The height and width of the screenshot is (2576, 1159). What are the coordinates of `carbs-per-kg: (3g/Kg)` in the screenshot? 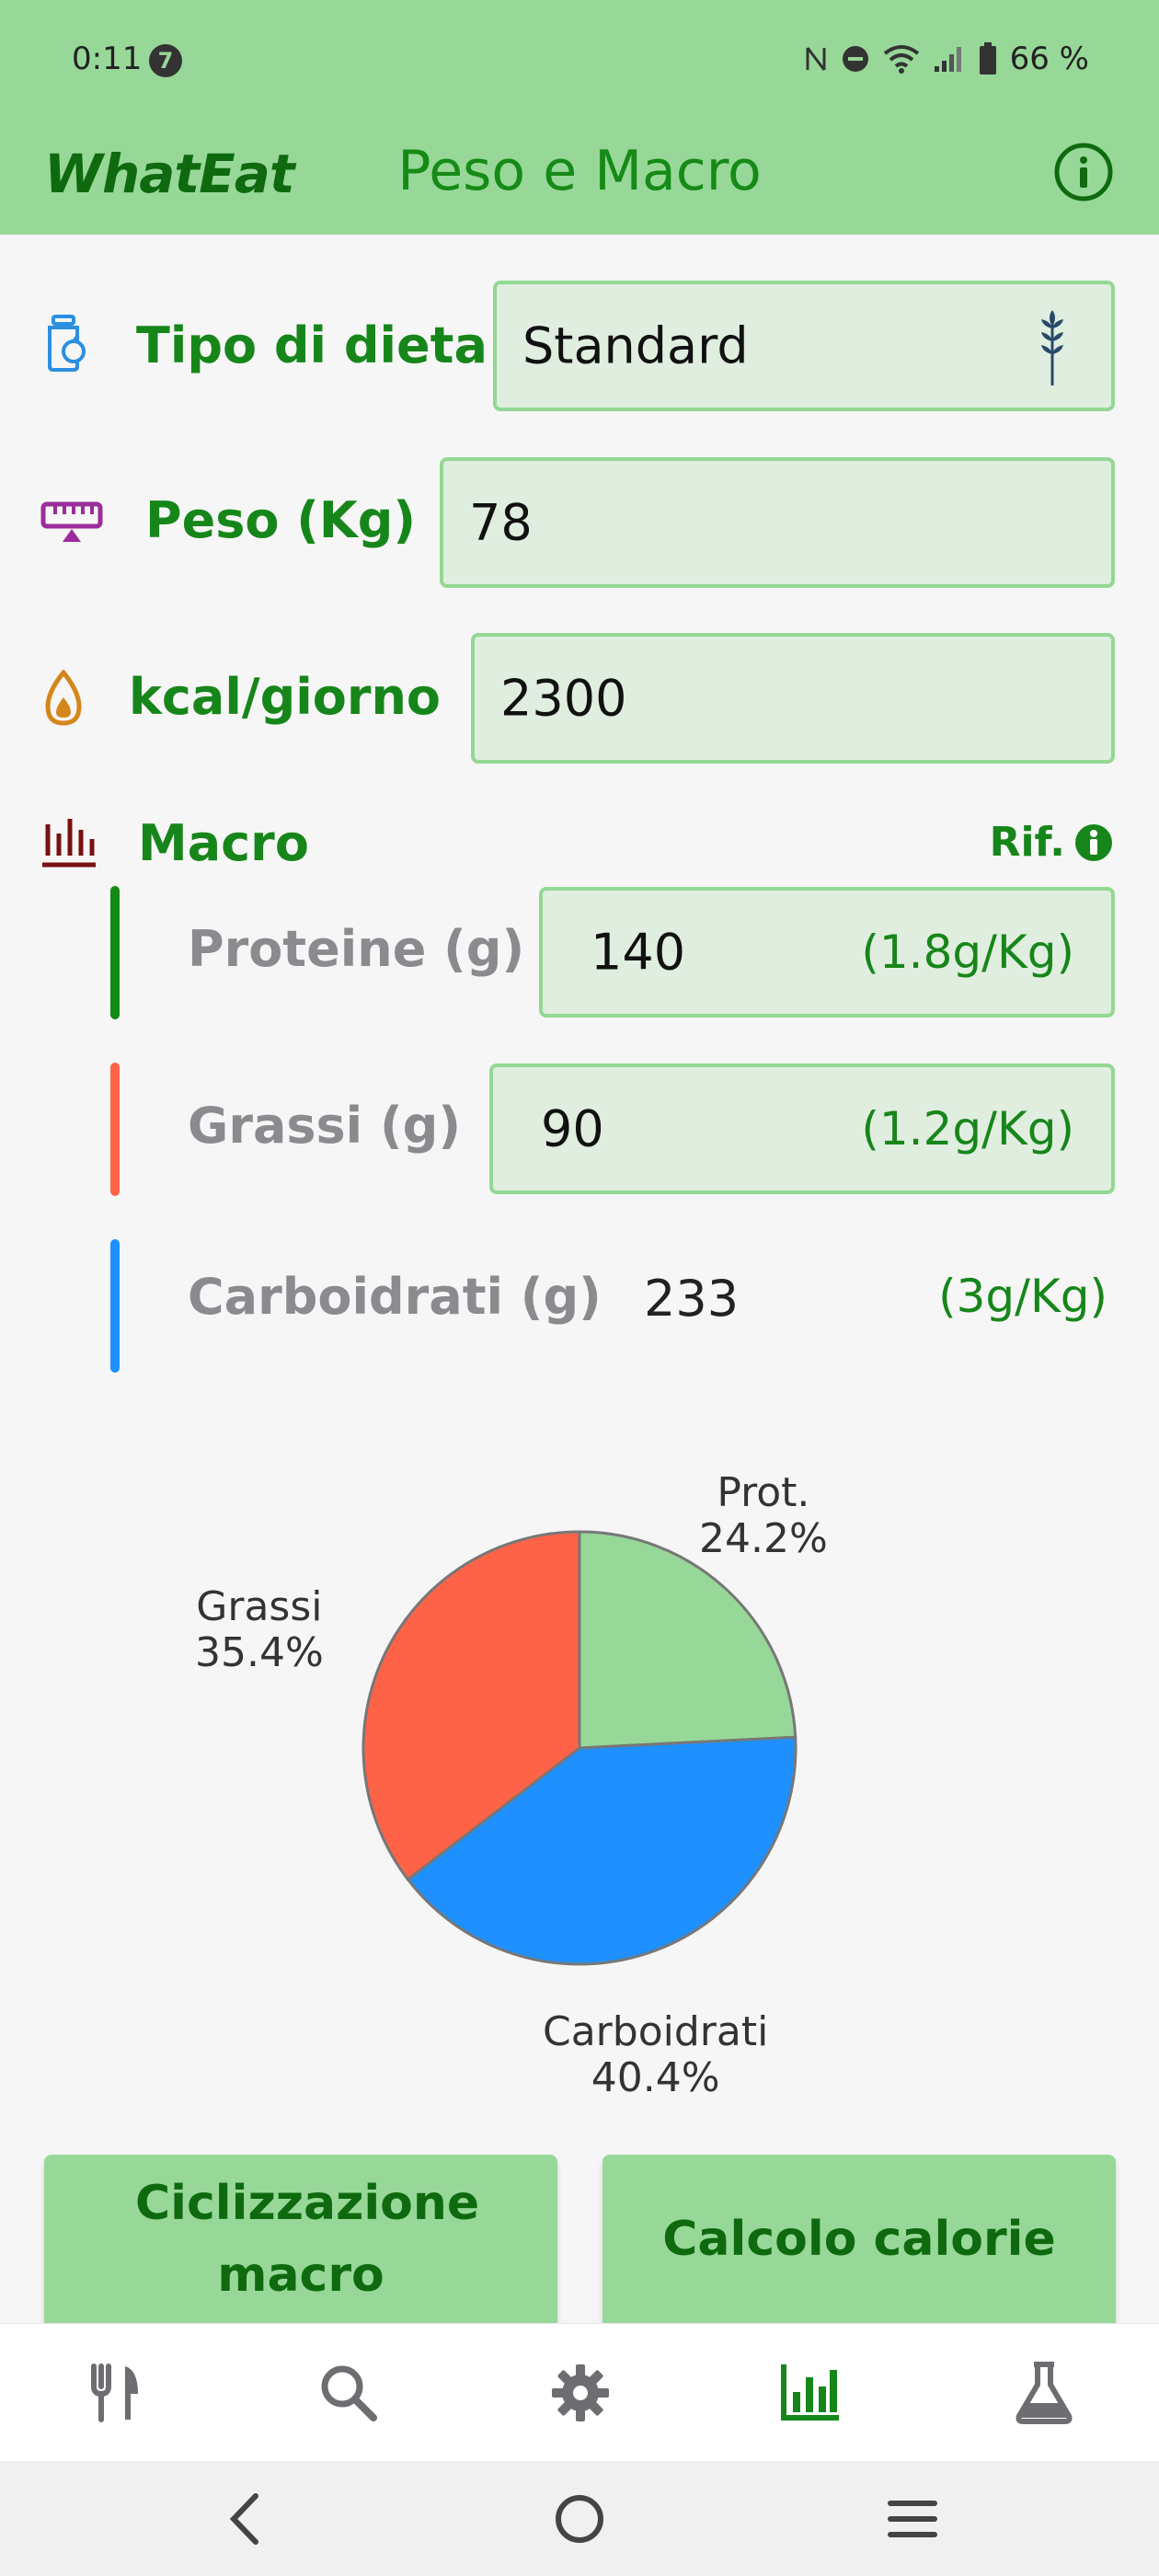 It's located at (1022, 1296).